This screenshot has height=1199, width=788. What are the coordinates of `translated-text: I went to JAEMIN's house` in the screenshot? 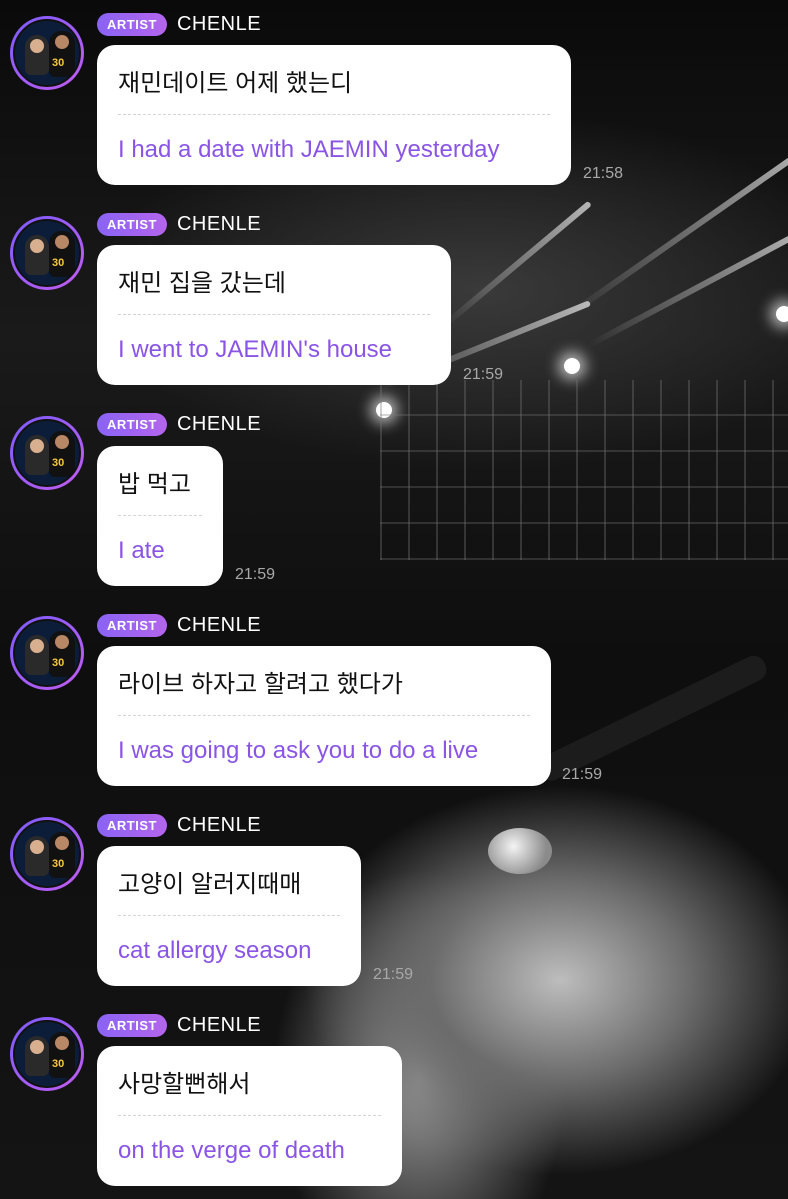 It's located at (255, 349).